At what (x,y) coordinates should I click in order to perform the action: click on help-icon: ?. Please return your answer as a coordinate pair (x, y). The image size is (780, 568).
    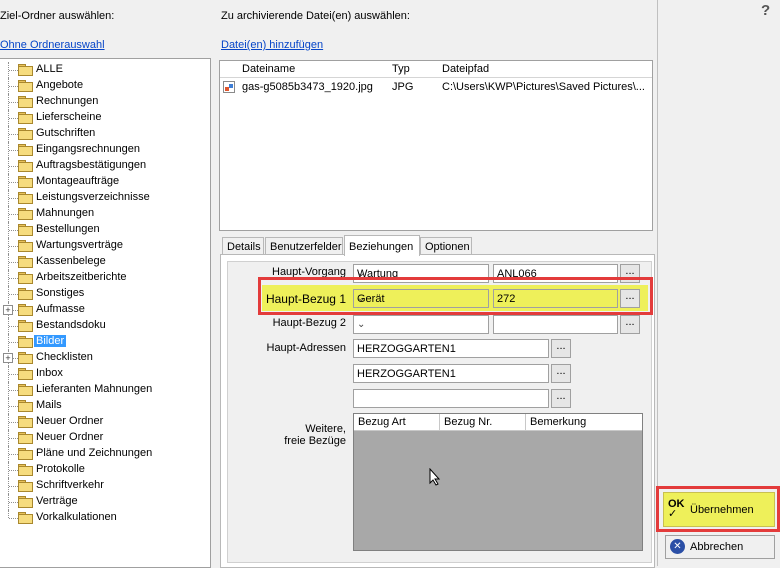
    Looking at the image, I should click on (765, 10).